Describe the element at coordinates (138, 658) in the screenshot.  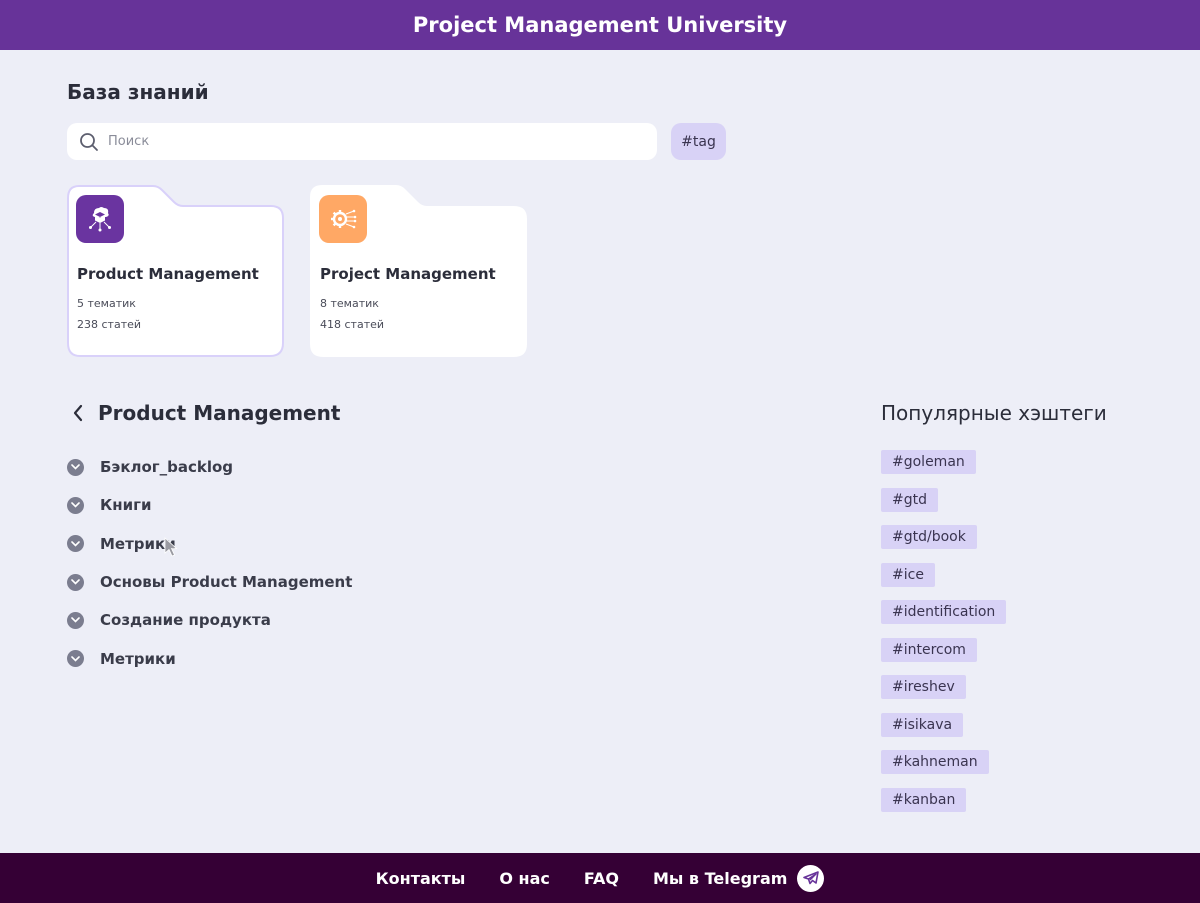
I see `topic-label: Метрики` at that location.